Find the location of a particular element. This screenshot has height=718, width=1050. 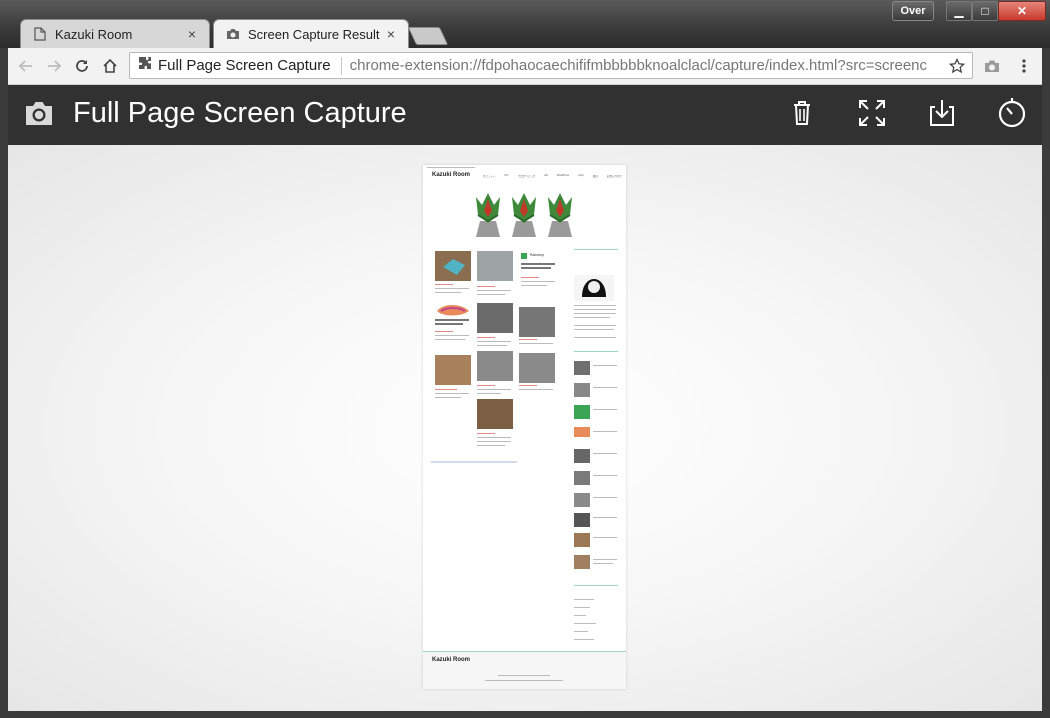

camera-icon is located at coordinates (233, 34).